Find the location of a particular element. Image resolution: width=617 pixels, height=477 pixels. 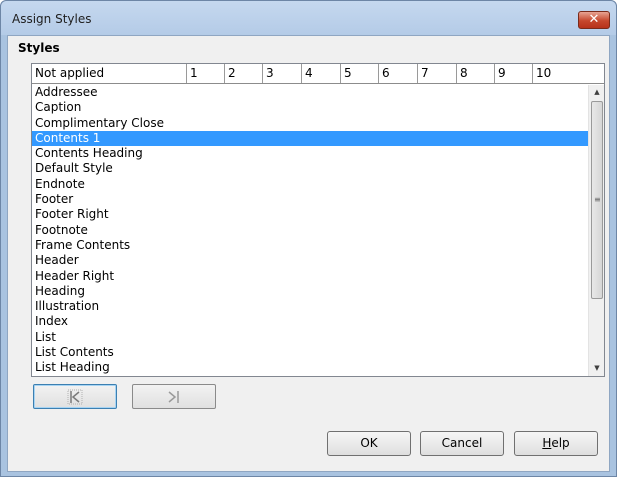

ok-button: OK is located at coordinates (369, 443).